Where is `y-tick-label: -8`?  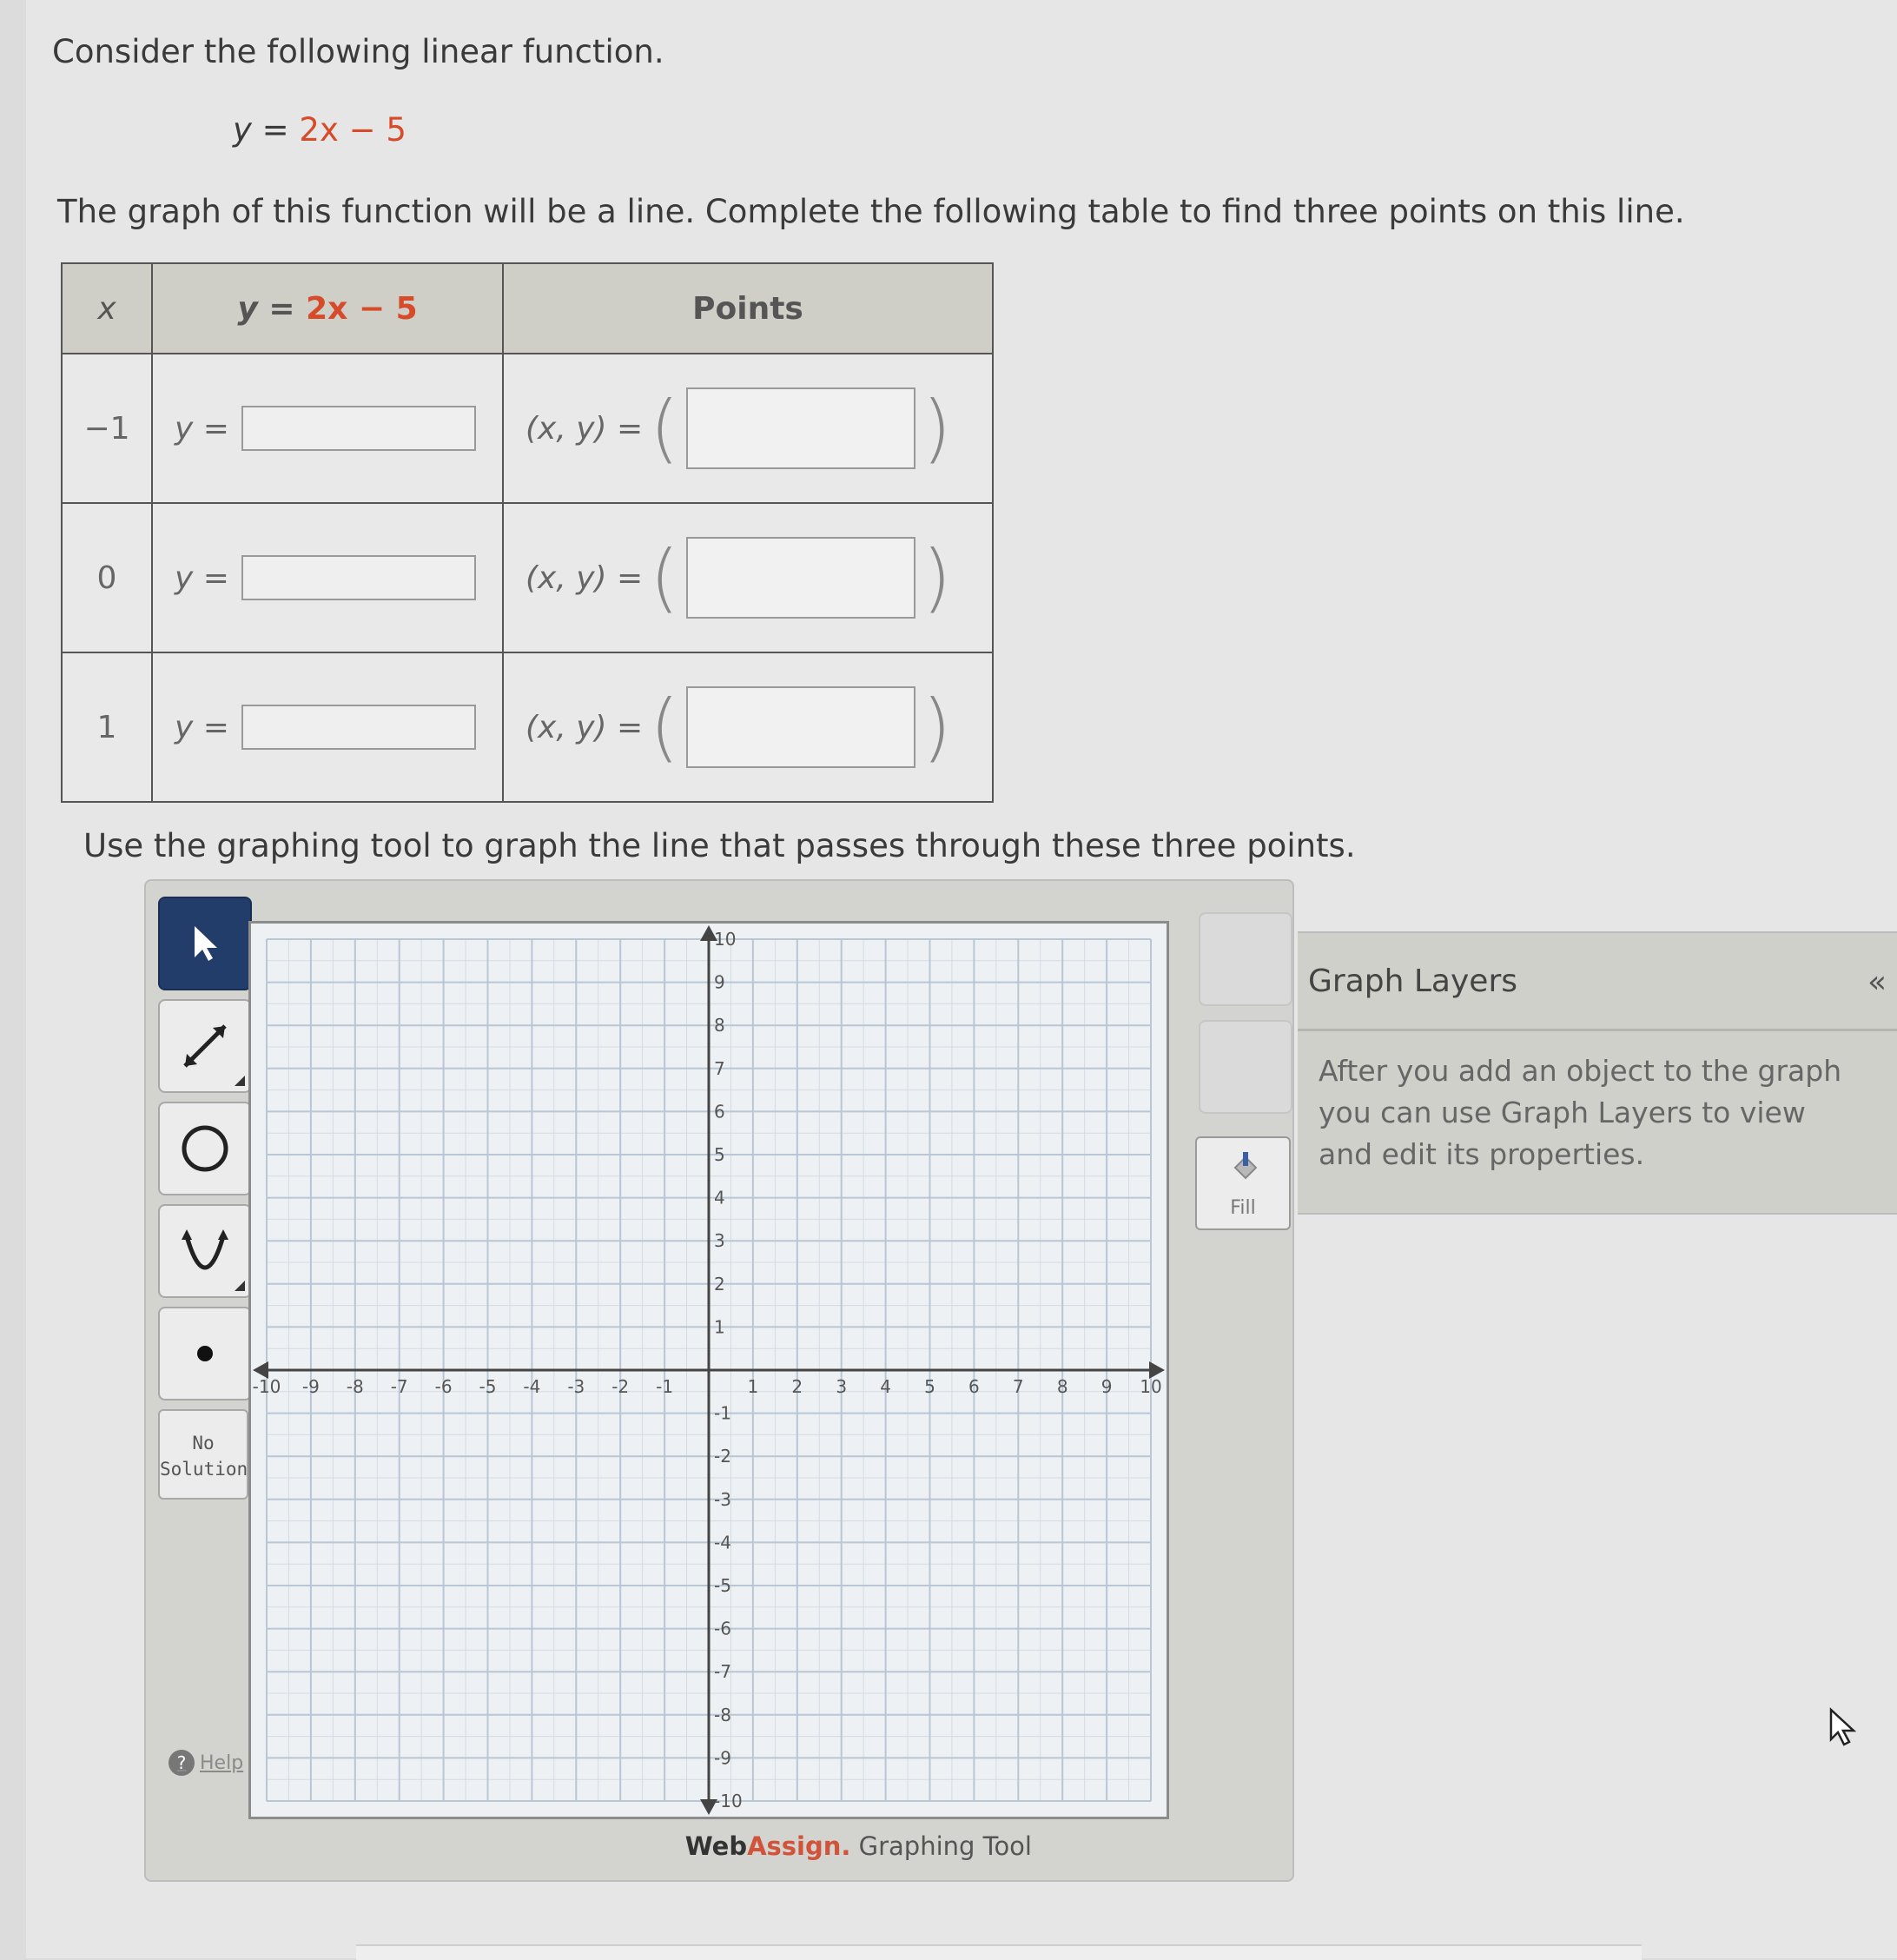
y-tick-label: -8 is located at coordinates (722, 1715).